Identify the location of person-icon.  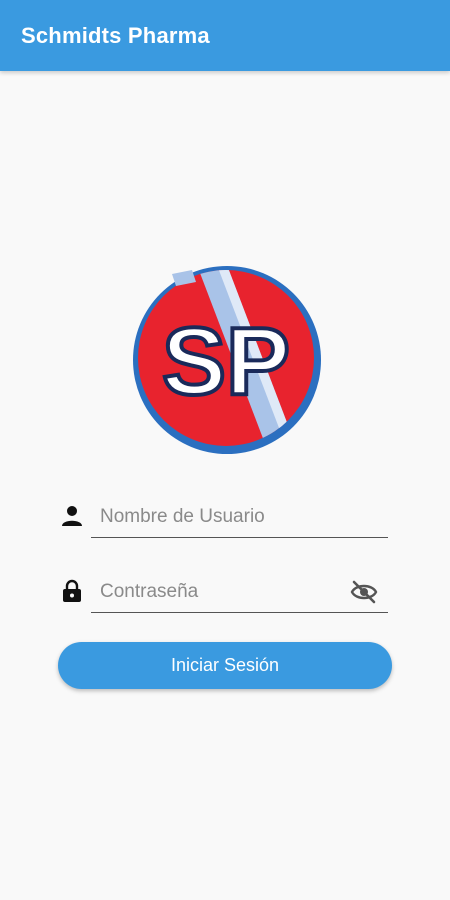
(72, 516).